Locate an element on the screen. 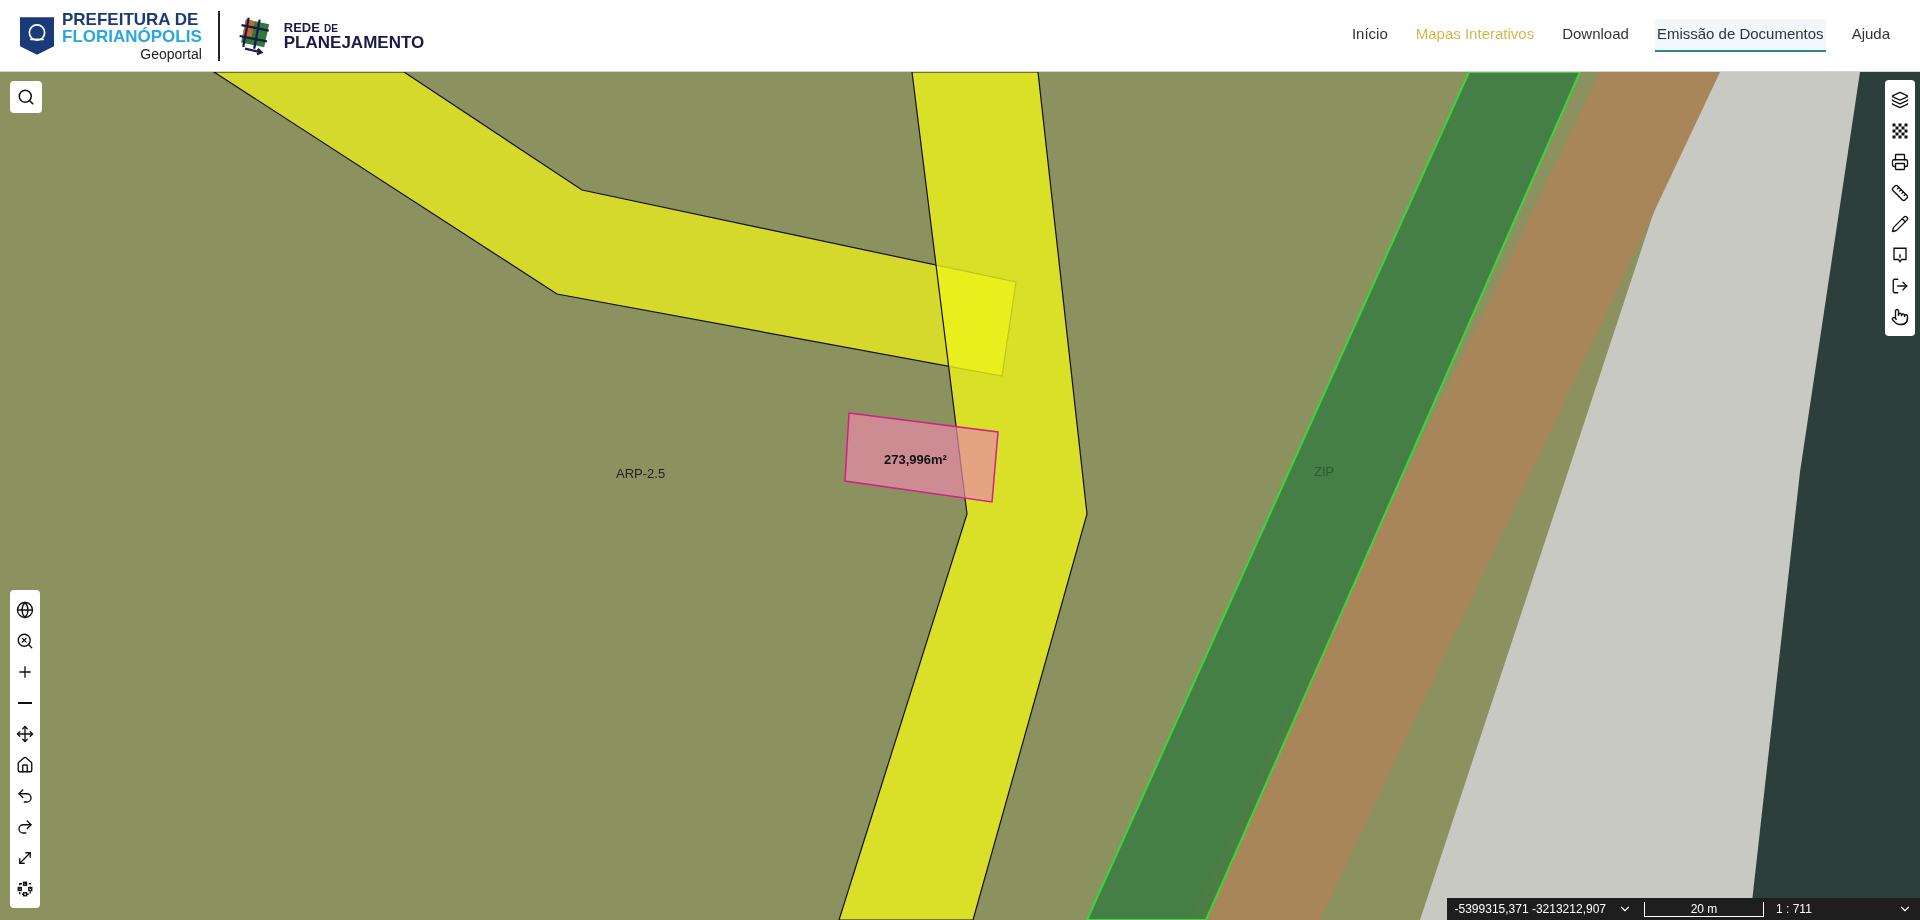 The image size is (1920, 920). partner-title: REDE is located at coordinates (301, 27).